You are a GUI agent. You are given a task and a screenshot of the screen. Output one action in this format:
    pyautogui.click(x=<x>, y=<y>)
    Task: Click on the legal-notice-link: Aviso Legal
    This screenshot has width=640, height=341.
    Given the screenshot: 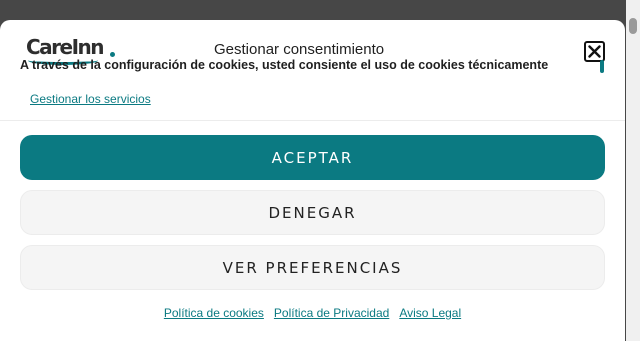 What is the action you would take?
    pyautogui.click(x=430, y=313)
    